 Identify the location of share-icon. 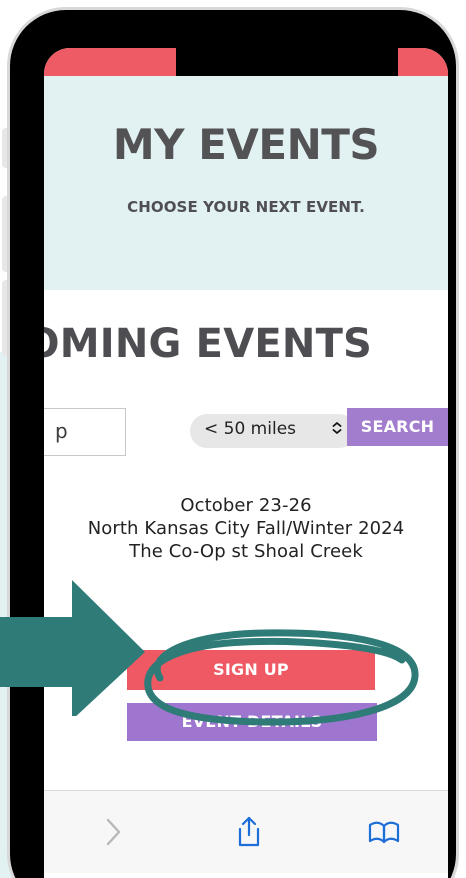
(249, 832).